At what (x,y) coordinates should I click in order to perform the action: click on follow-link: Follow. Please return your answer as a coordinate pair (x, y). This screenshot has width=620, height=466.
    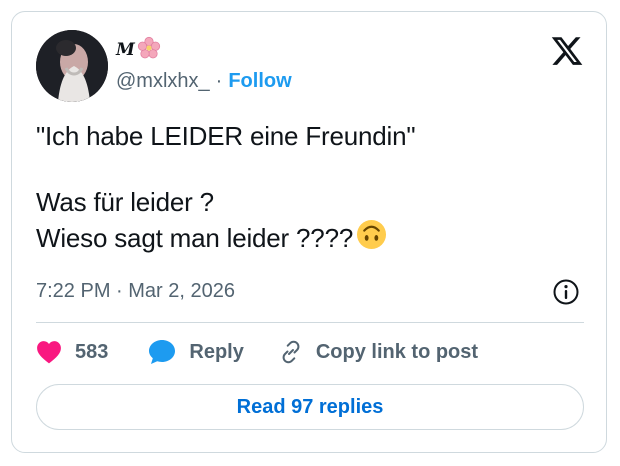
    Looking at the image, I should click on (259, 81).